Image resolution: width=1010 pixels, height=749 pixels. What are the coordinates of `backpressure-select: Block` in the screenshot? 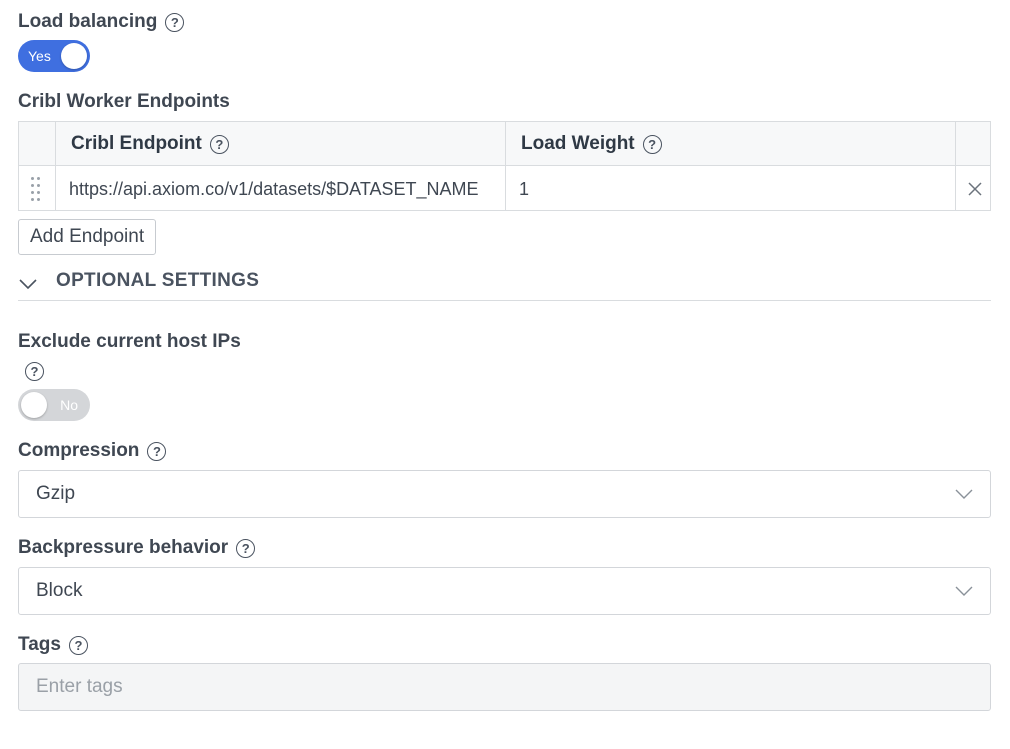 It's located at (504, 591).